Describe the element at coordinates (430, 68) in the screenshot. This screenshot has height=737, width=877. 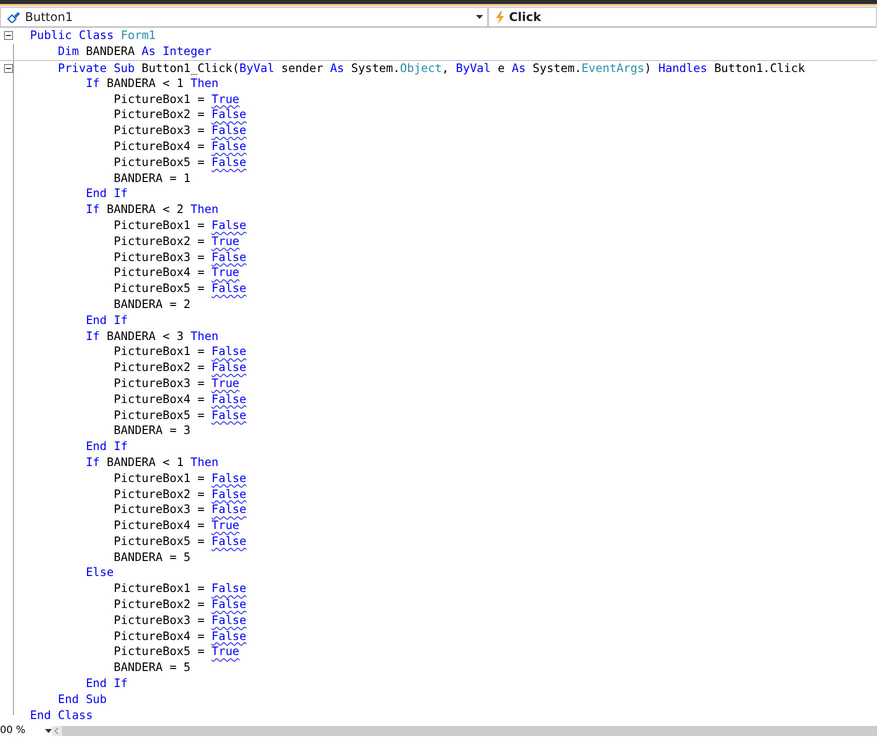
I see `code-line: Private Sub Button1_Click(ByVal sender As System.Object, ByVal e As System.EventArgs) Handles Button1.Click` at that location.